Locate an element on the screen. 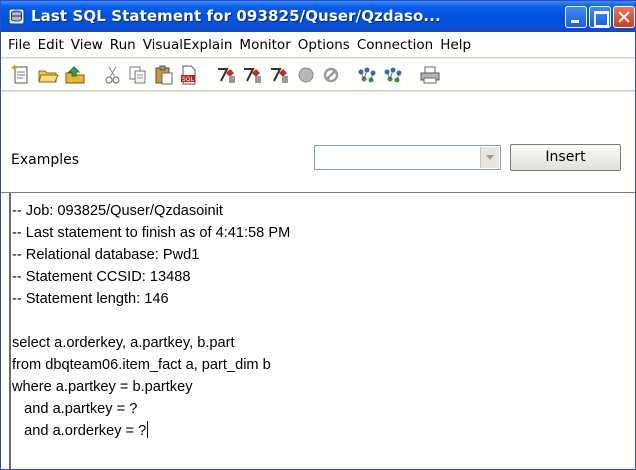  cancel-icon is located at coordinates (331, 75).